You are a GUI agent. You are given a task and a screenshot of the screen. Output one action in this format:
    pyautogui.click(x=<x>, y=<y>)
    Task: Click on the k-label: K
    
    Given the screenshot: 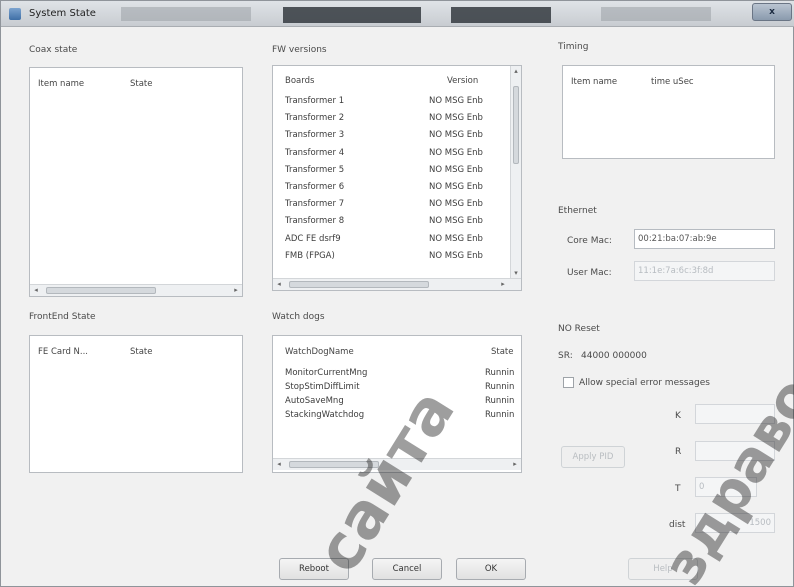 What is the action you would take?
    pyautogui.click(x=678, y=416)
    